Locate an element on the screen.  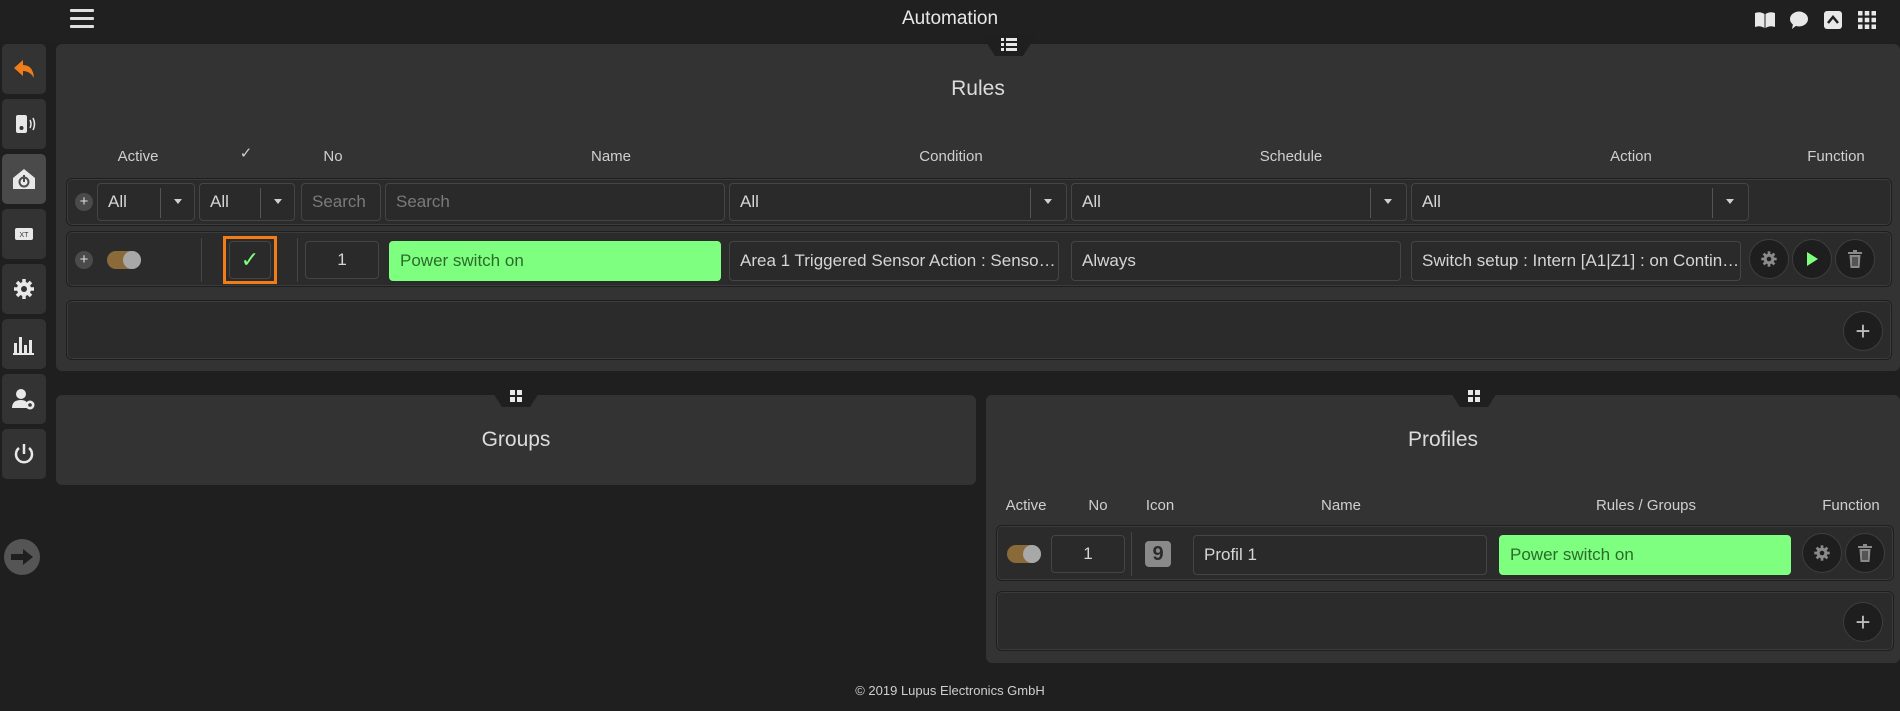
profile-rules-groups: Power switch on is located at coordinates (1645, 555).